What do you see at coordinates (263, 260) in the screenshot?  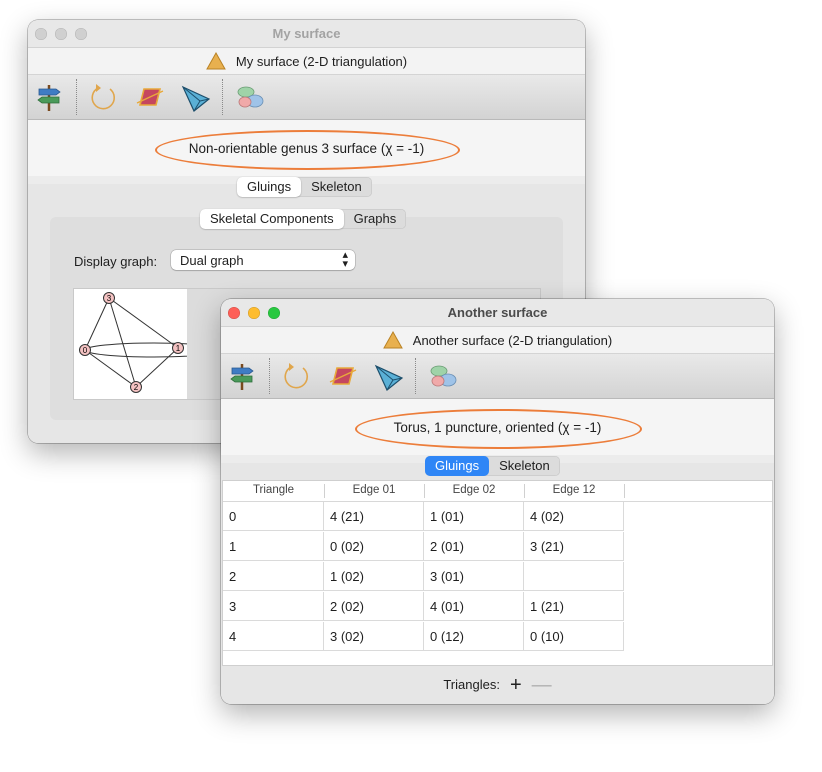 I see `display-graph-select: Dual graph ▴ ▾` at bounding box center [263, 260].